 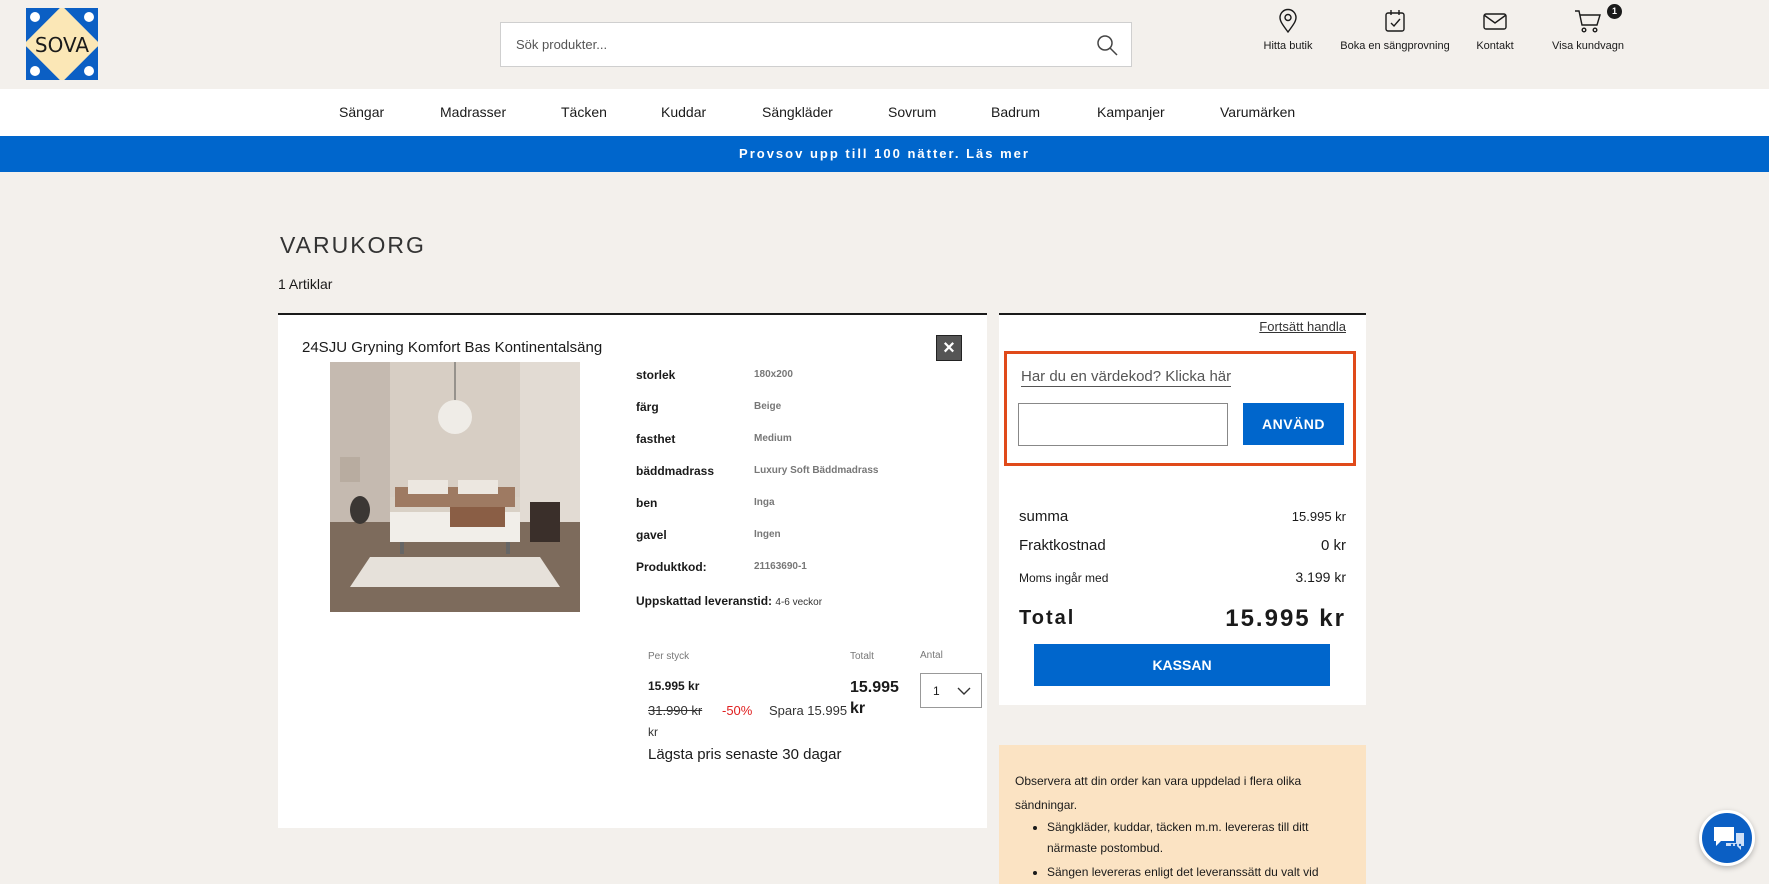 I want to click on logo-text: SOVA, so click(x=62, y=45).